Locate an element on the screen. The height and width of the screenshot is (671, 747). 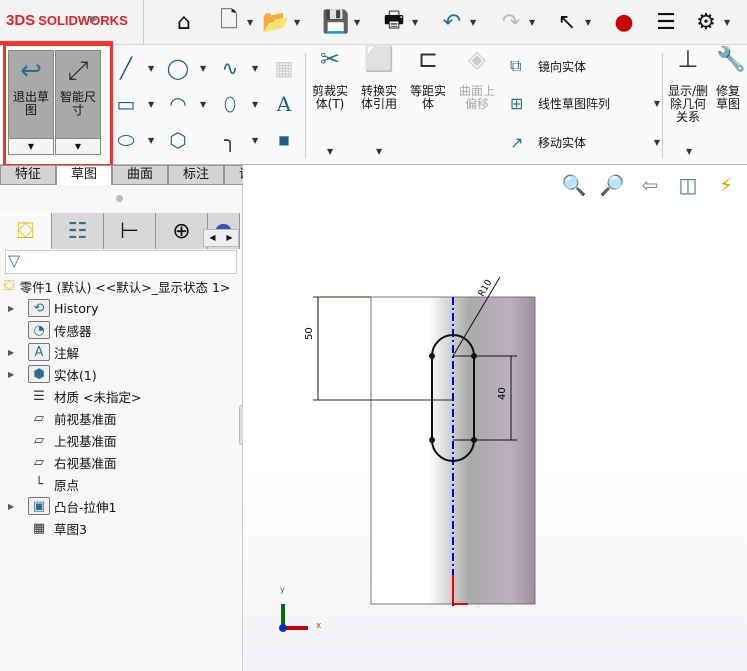
solid-bodies-folder-icon: ⬢ is located at coordinates (39, 374).